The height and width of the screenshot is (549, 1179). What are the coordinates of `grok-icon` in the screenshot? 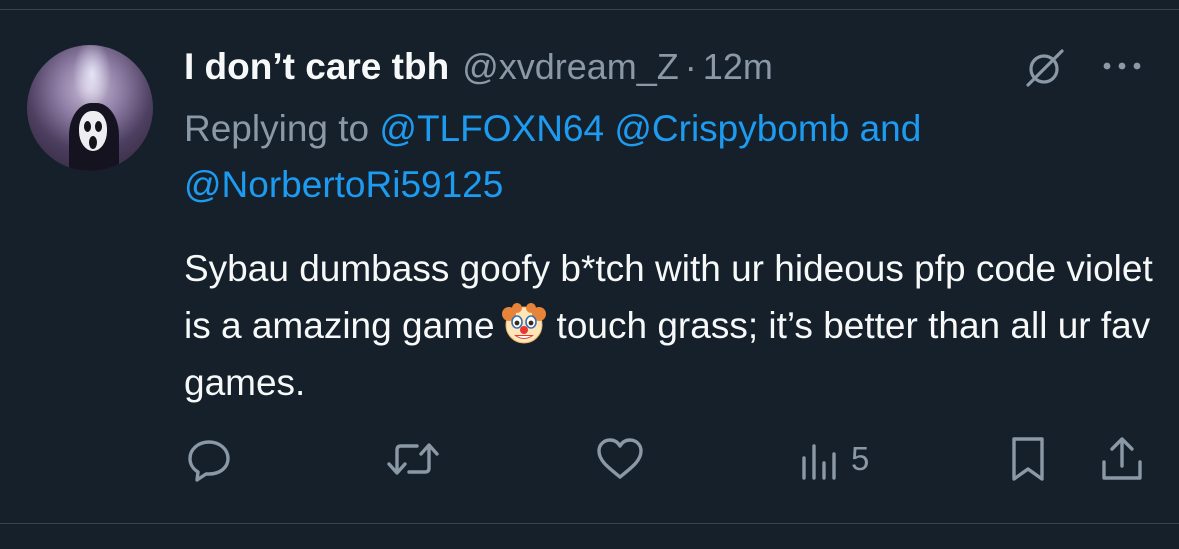 It's located at (1044, 68).